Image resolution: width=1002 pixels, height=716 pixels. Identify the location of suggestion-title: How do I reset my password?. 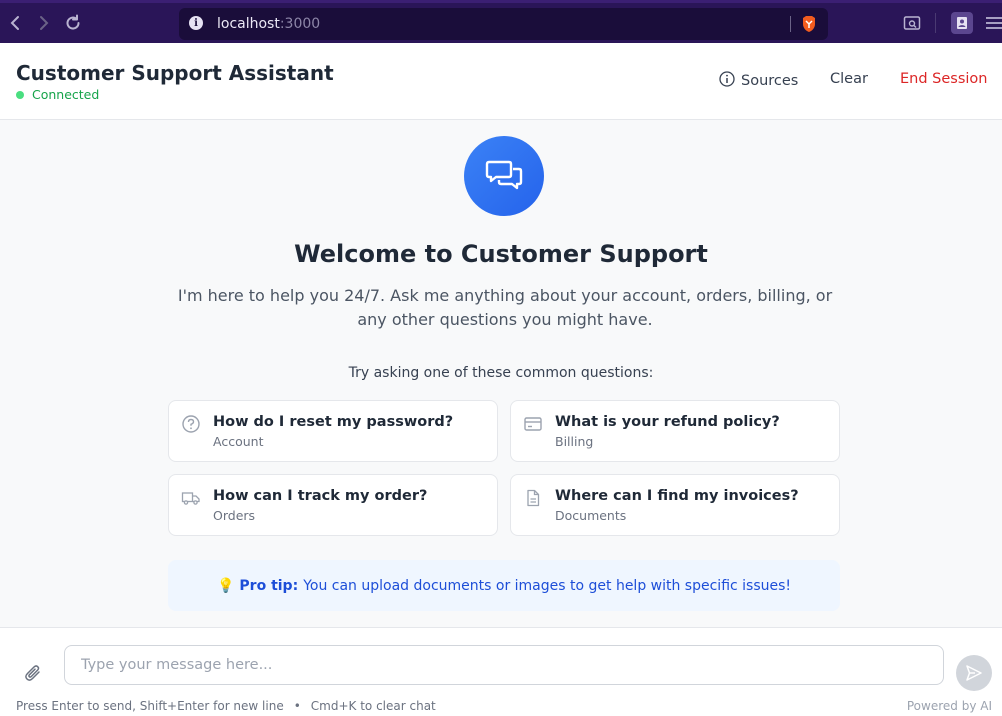
(333, 422).